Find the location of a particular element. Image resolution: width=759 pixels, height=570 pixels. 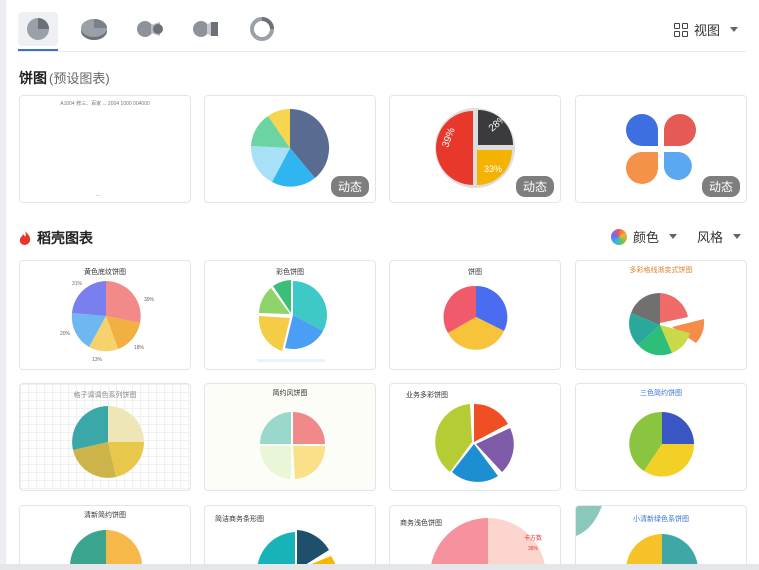

view-label: 视图 is located at coordinates (706, 30).